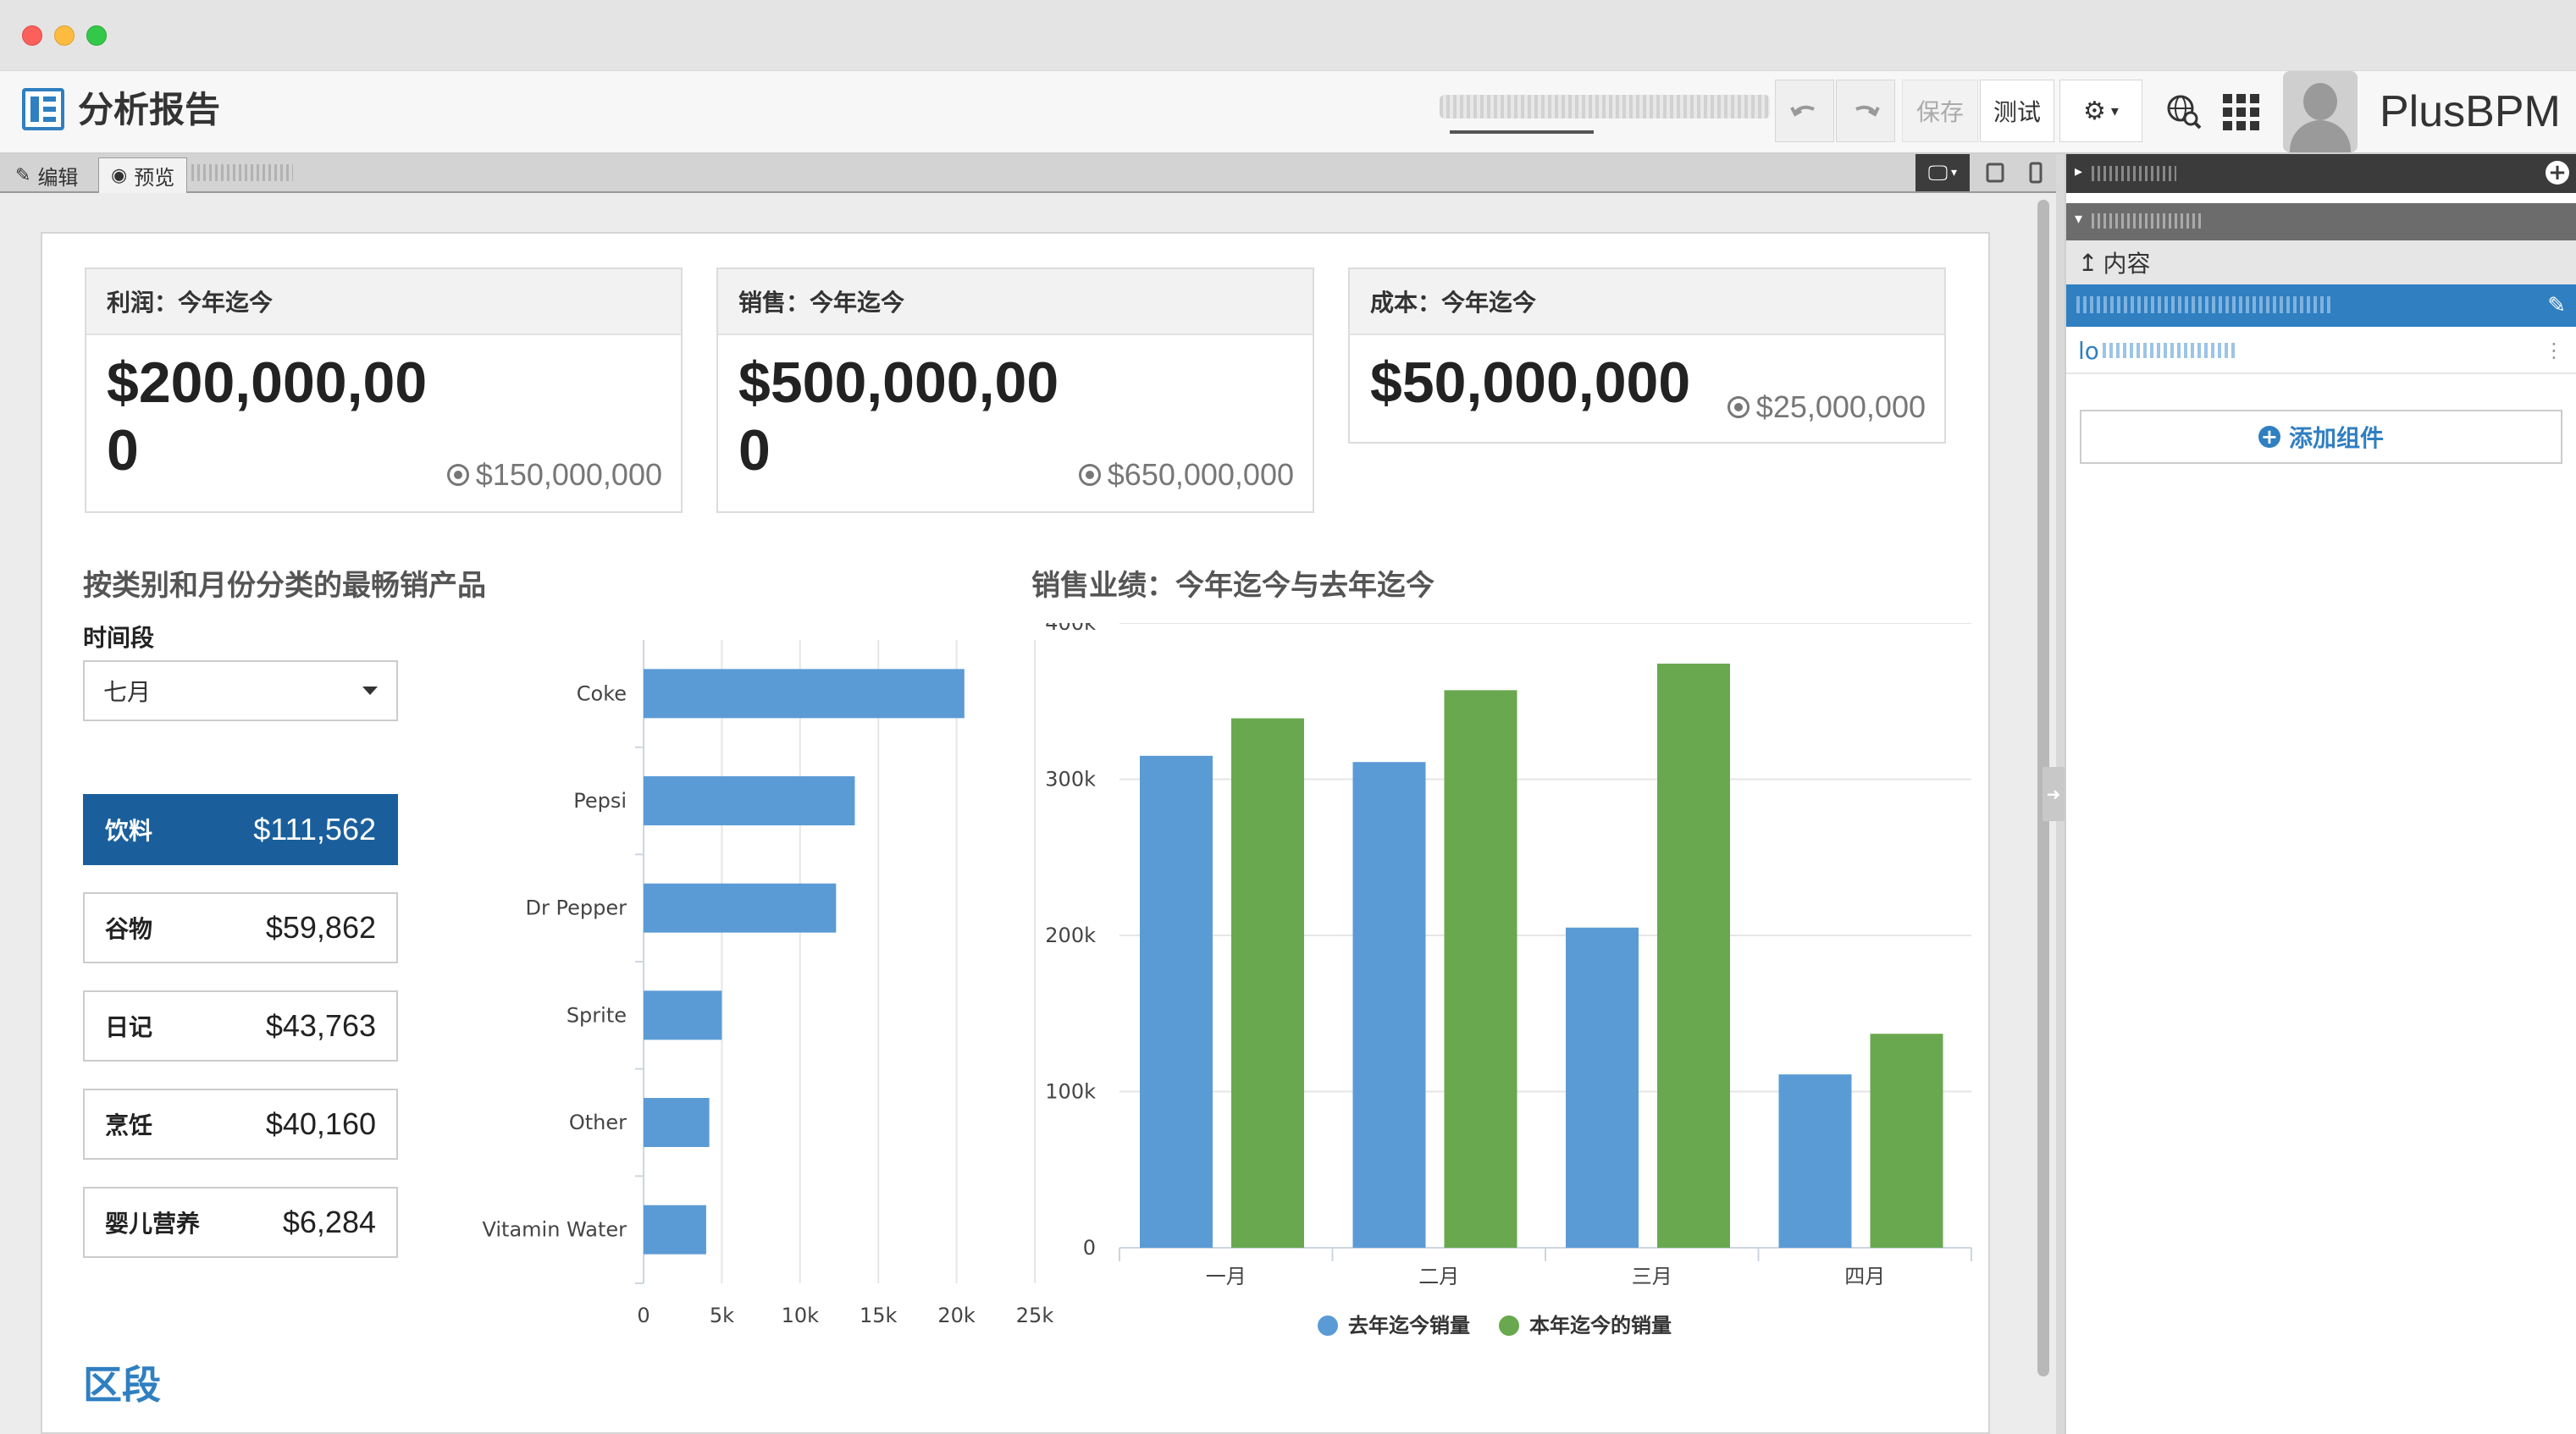 Image resolution: width=2576 pixels, height=1434 pixels. Describe the element at coordinates (2078, 171) in the screenshot. I see `caret-right-icon: ▸` at that location.